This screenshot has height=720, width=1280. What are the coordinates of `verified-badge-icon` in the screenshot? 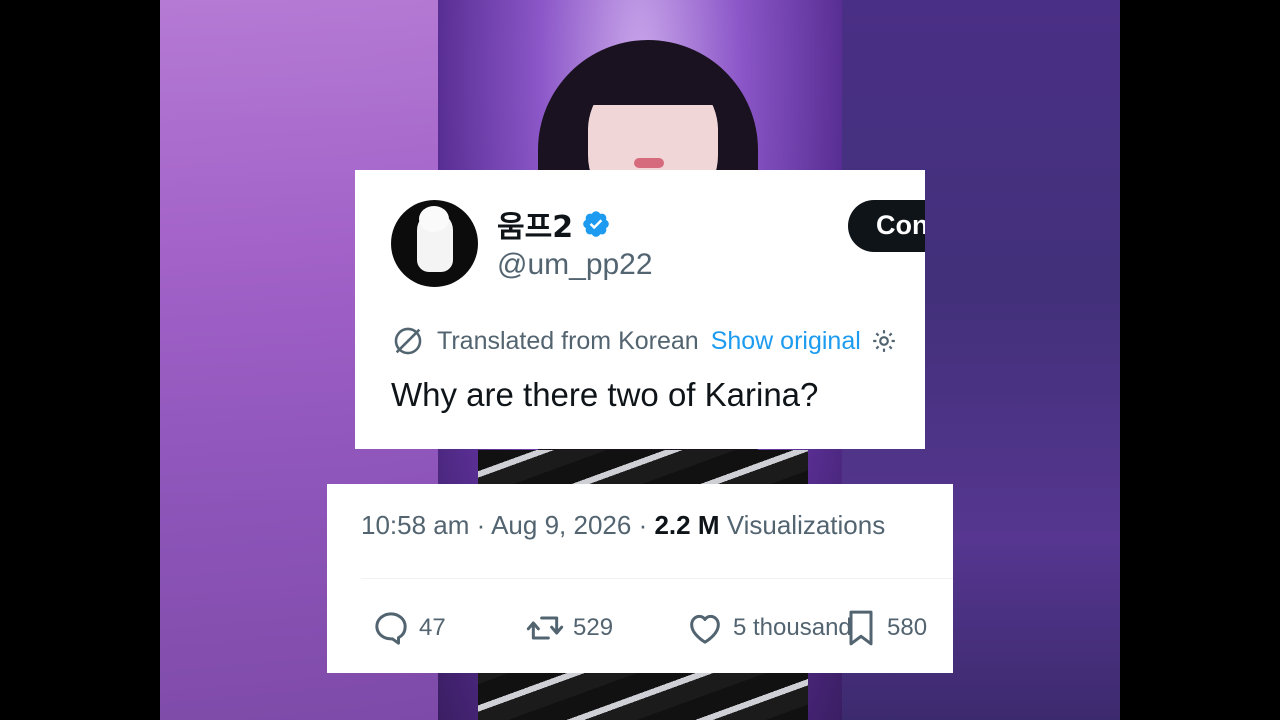 It's located at (596, 224).